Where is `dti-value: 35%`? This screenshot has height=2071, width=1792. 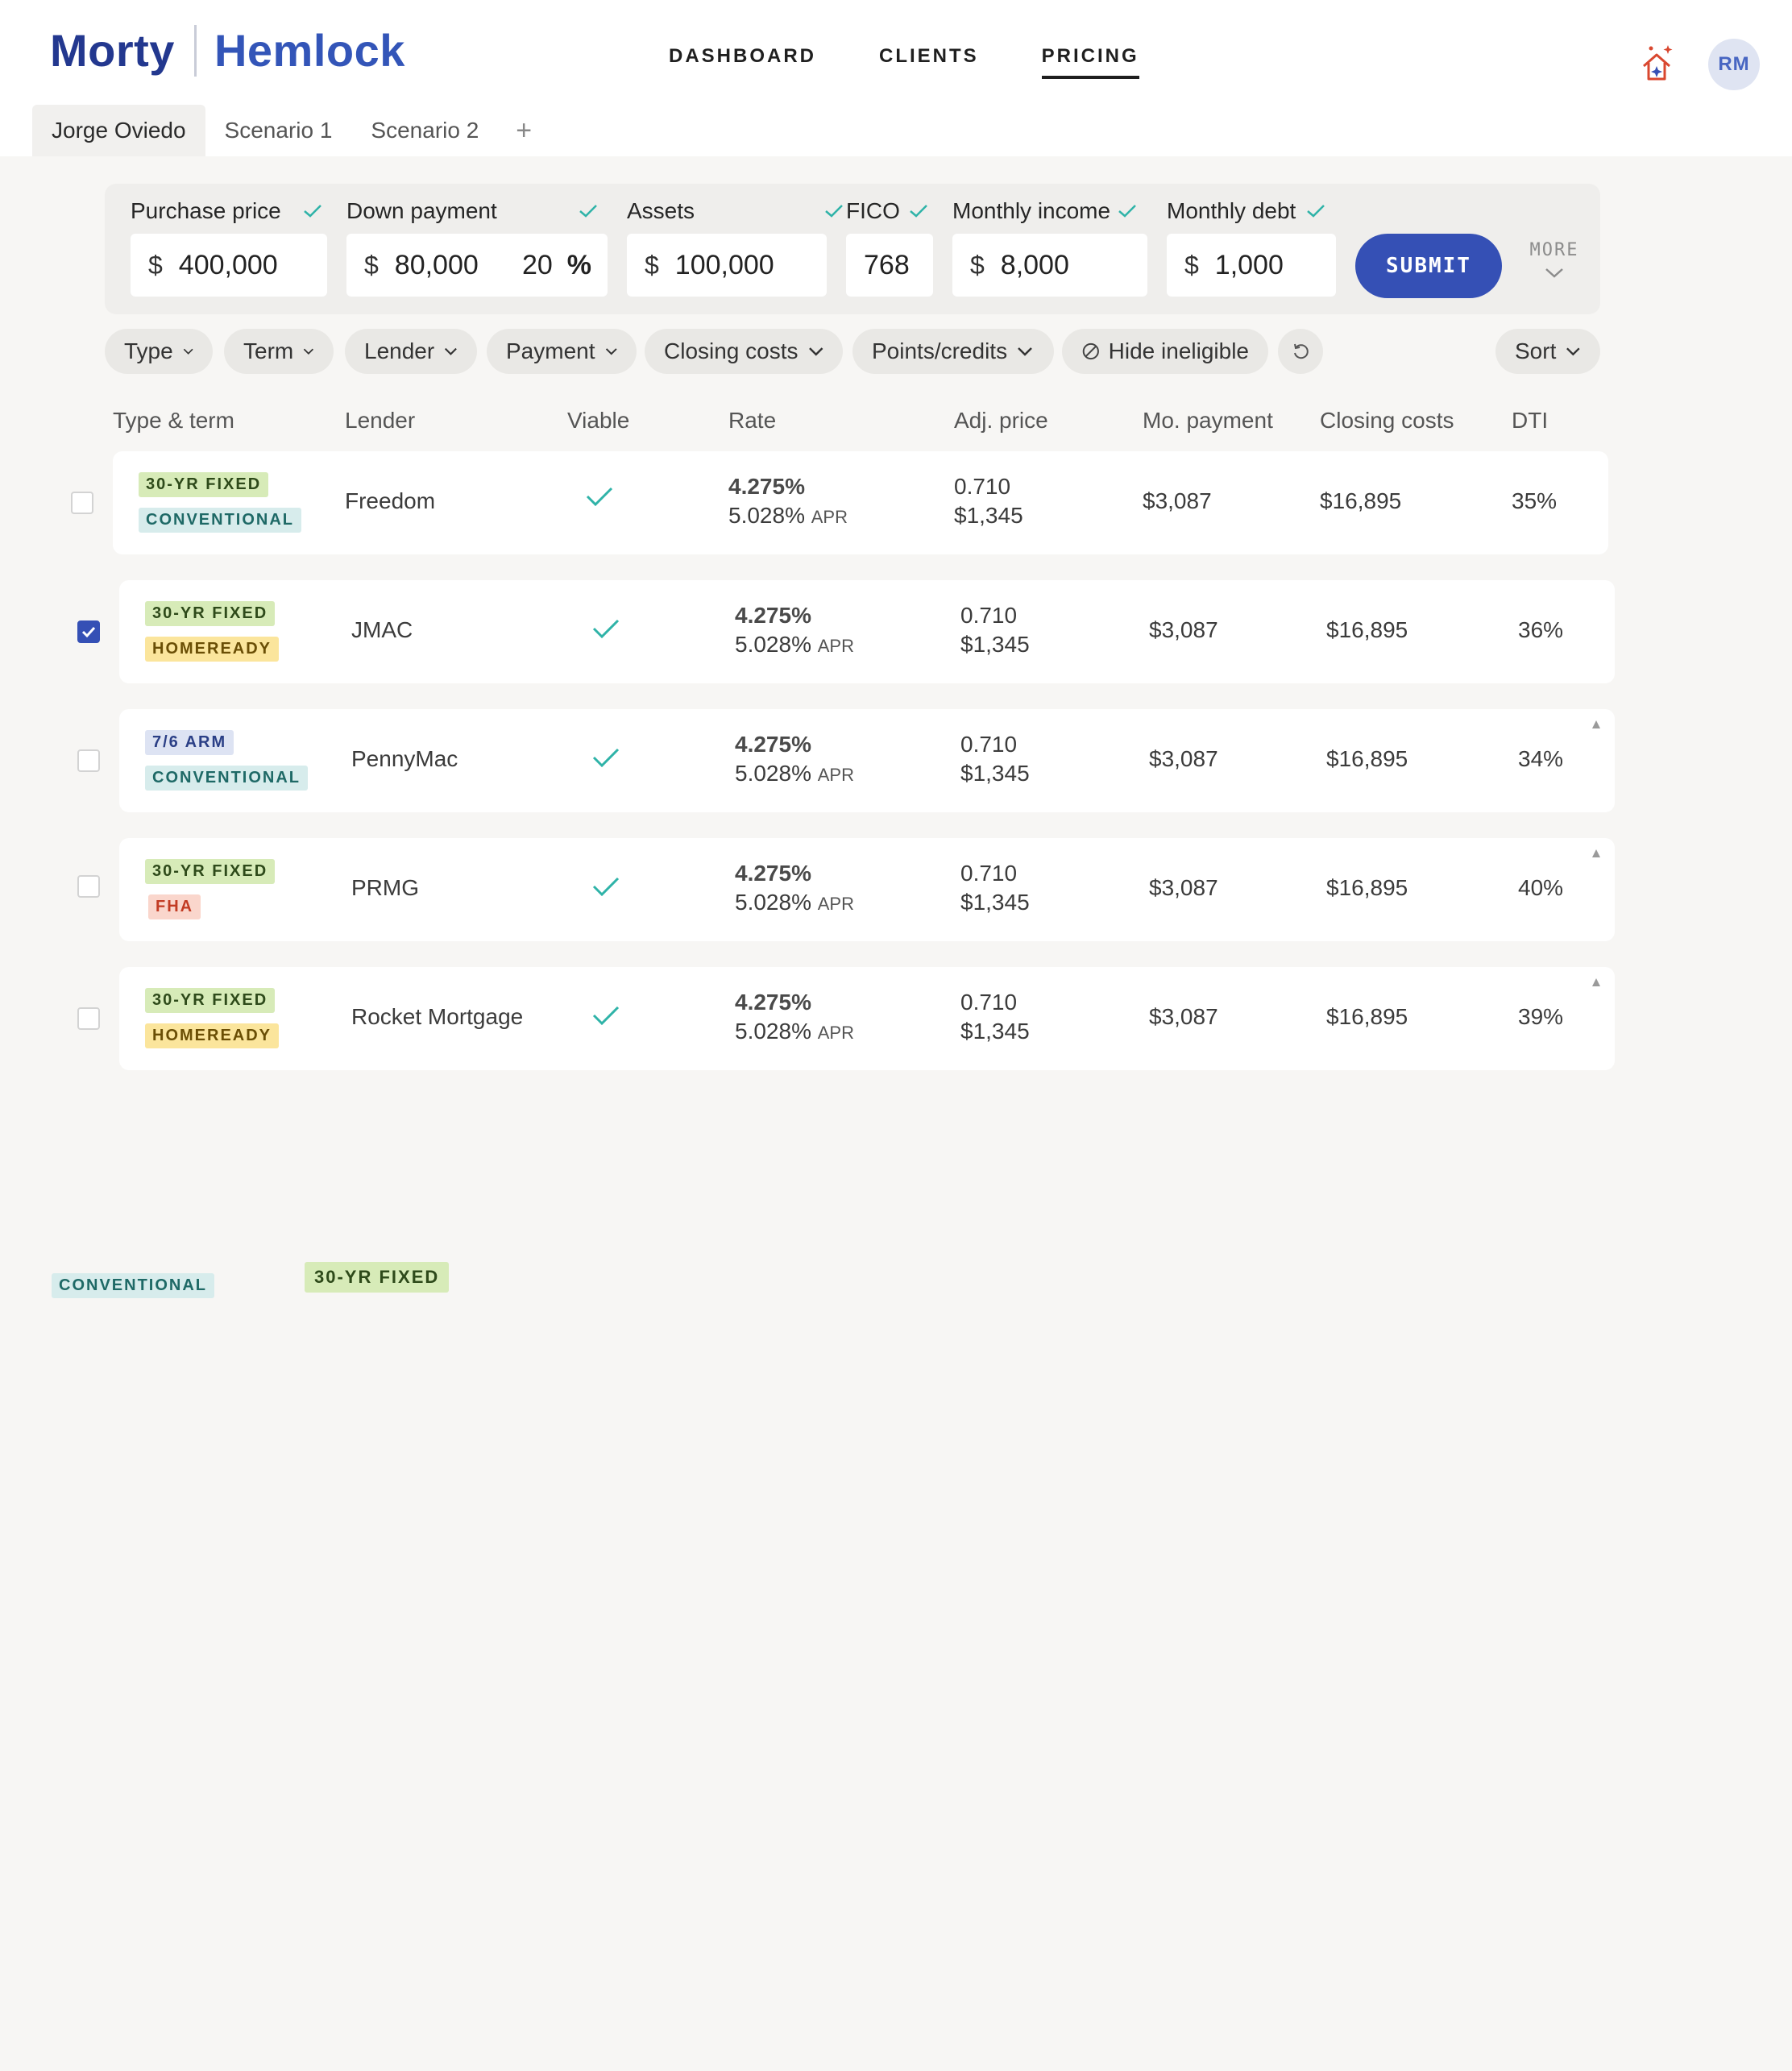
dti-value: 35% is located at coordinates (1535, 500).